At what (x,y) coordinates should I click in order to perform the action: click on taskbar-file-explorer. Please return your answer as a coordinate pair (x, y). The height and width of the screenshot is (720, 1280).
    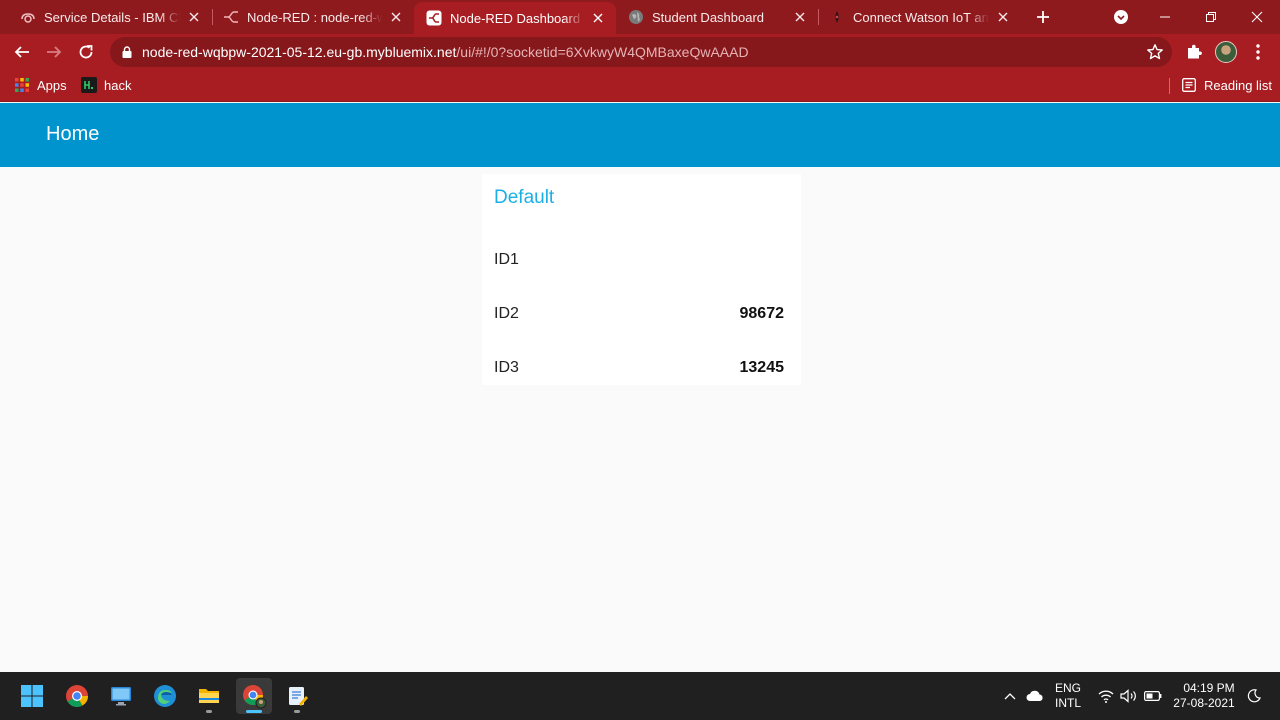
    Looking at the image, I should click on (209, 696).